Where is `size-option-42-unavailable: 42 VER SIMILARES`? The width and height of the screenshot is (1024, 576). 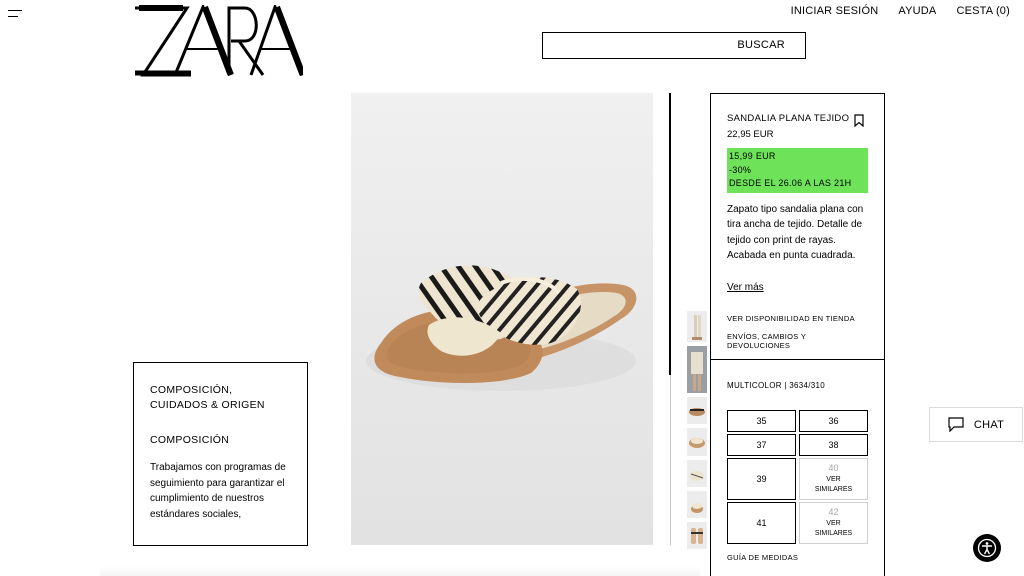
size-option-42-unavailable: 42 VER SIMILARES is located at coordinates (833, 523).